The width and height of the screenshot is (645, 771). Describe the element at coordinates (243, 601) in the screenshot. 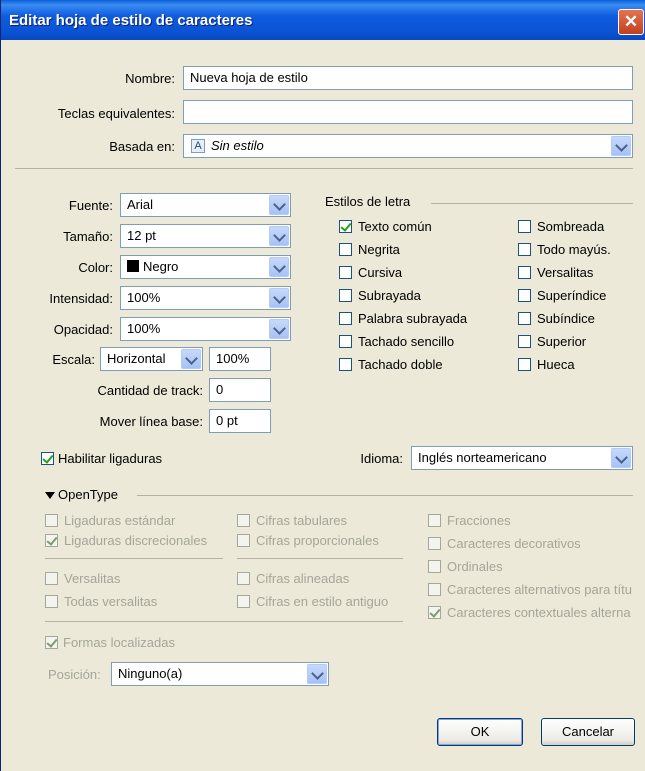

I see `cifras-en-estilo-antiguo-checkbox` at that location.